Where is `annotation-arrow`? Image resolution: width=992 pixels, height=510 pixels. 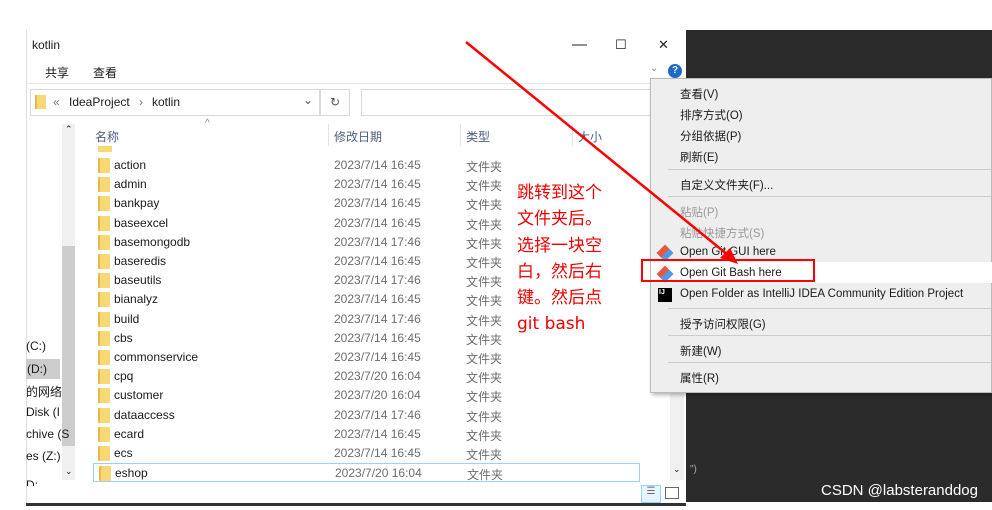
annotation-arrow is located at coordinates (601, 152).